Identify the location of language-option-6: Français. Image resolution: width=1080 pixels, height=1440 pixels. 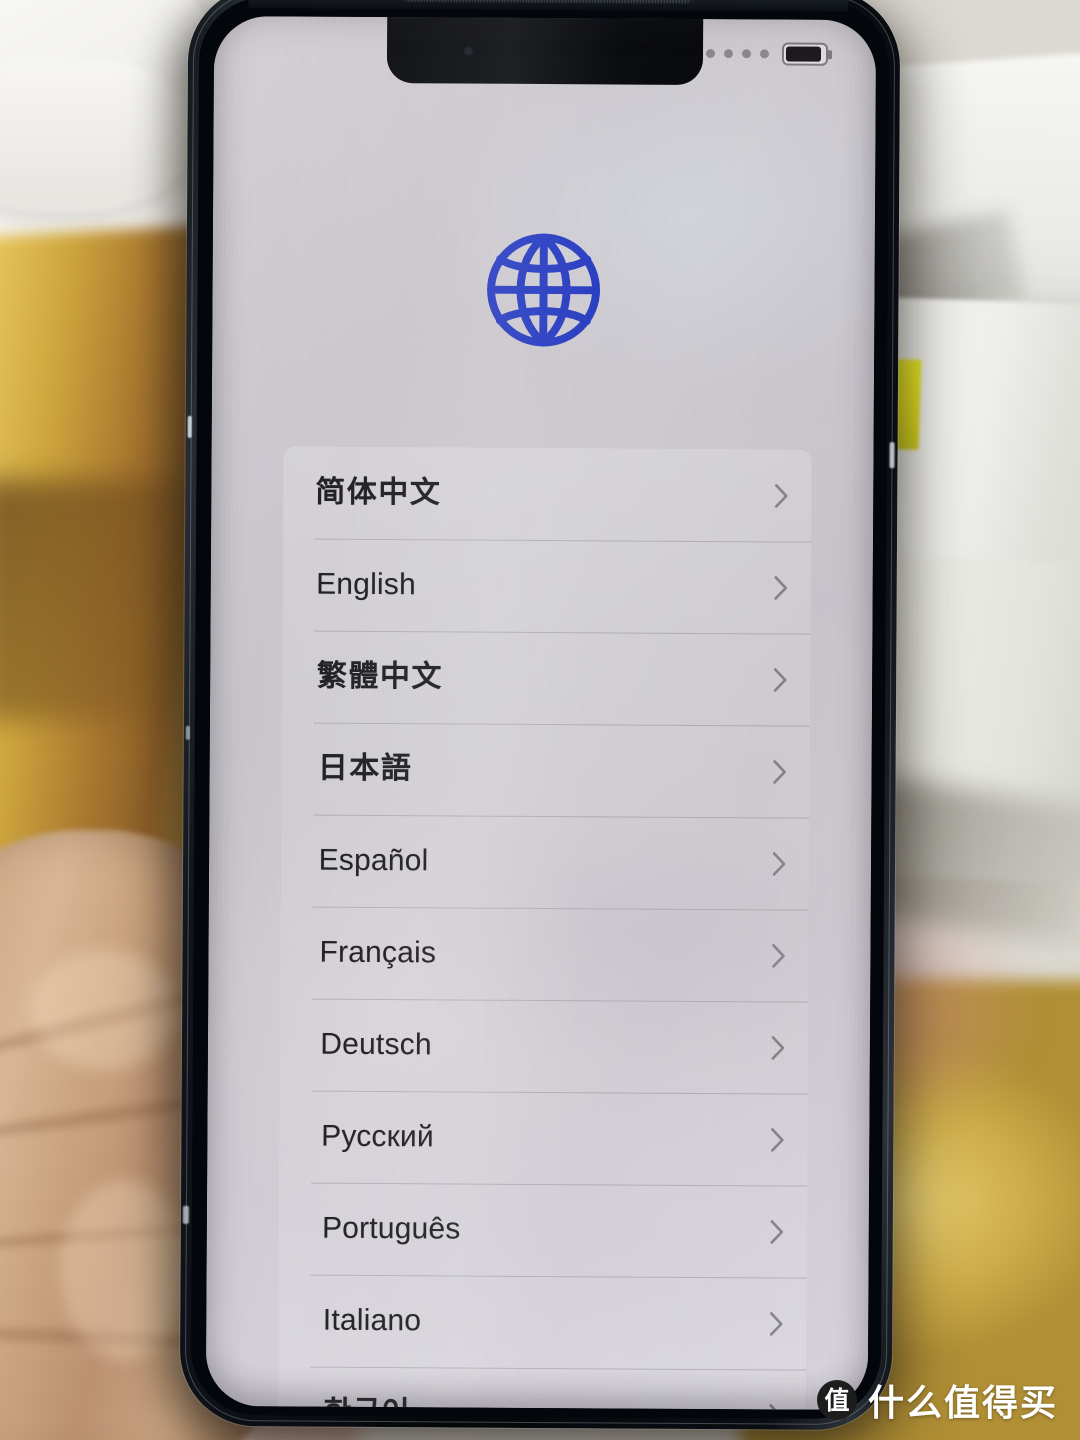
(544, 953).